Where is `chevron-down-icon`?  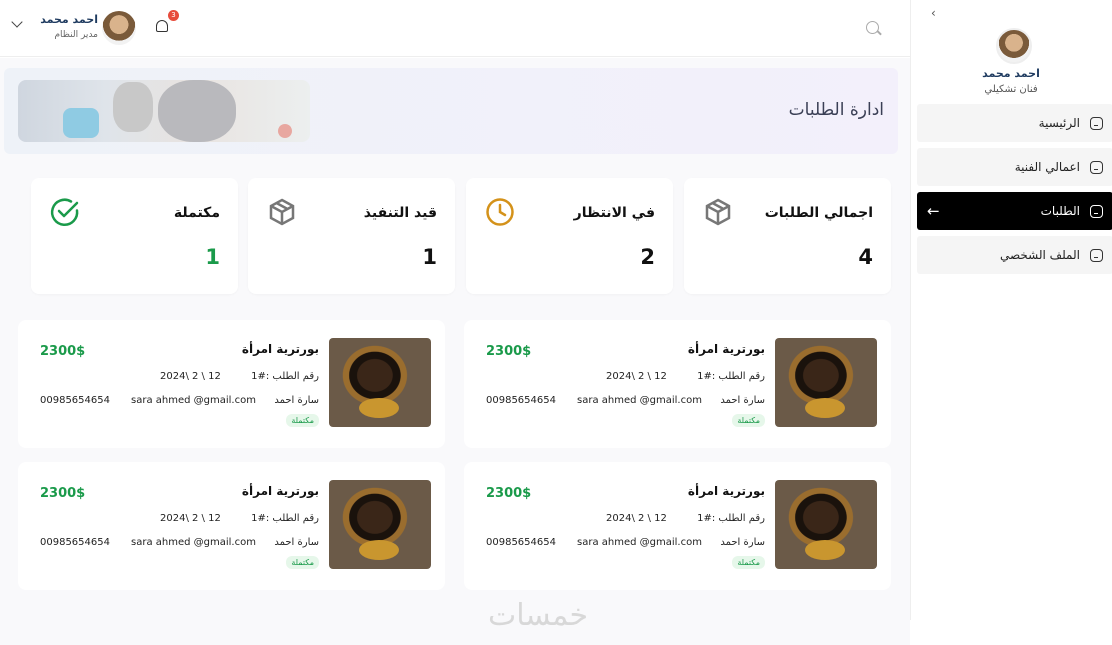
chevron-down-icon is located at coordinates (17, 22).